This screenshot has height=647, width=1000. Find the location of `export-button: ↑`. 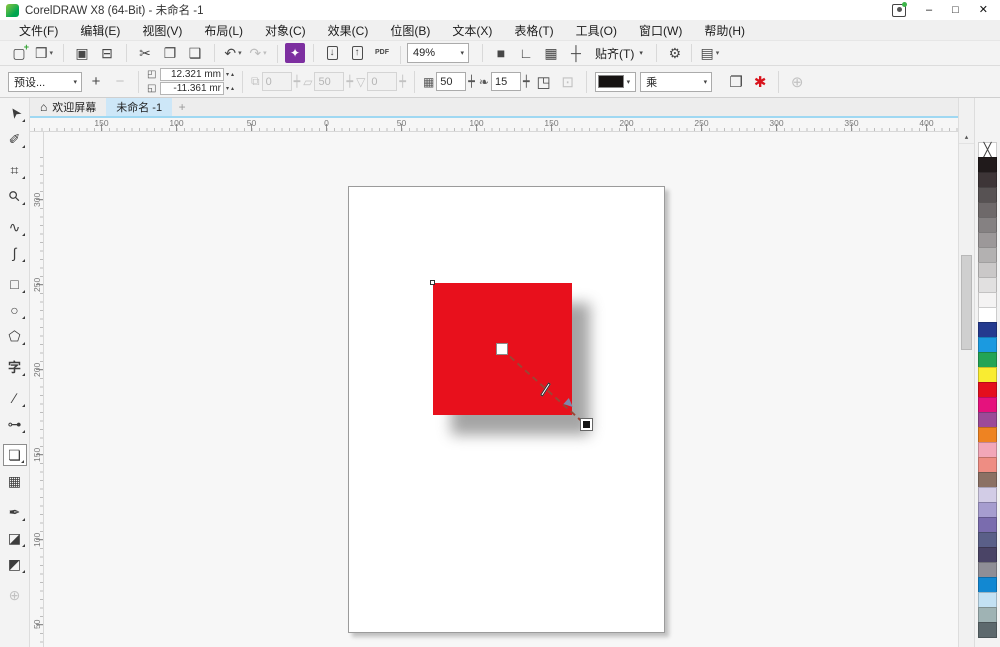

export-button: ↑ is located at coordinates (357, 53).